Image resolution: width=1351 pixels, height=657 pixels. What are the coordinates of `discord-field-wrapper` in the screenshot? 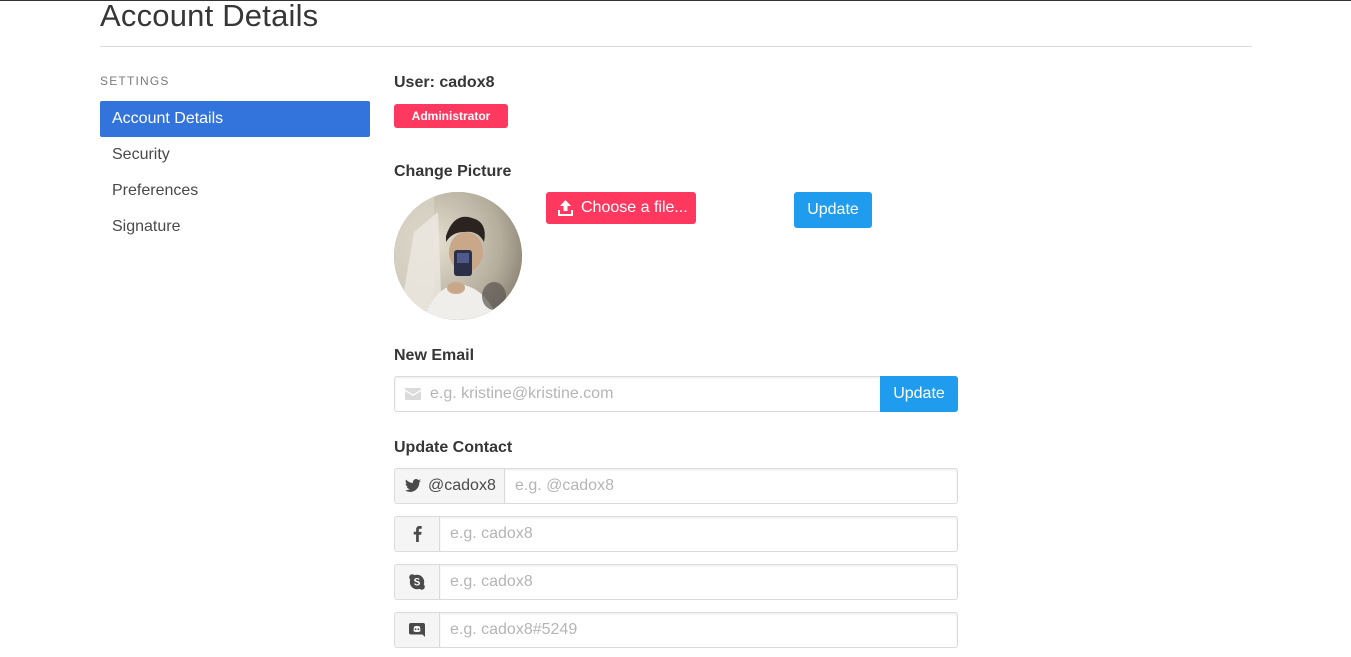 It's located at (698, 630).